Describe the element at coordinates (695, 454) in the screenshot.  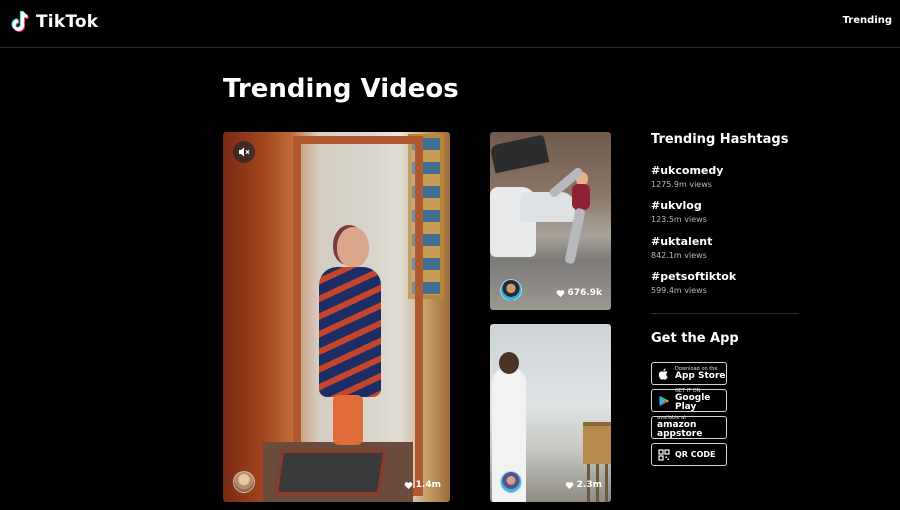
I see `qr-code-label: QR CODE` at that location.